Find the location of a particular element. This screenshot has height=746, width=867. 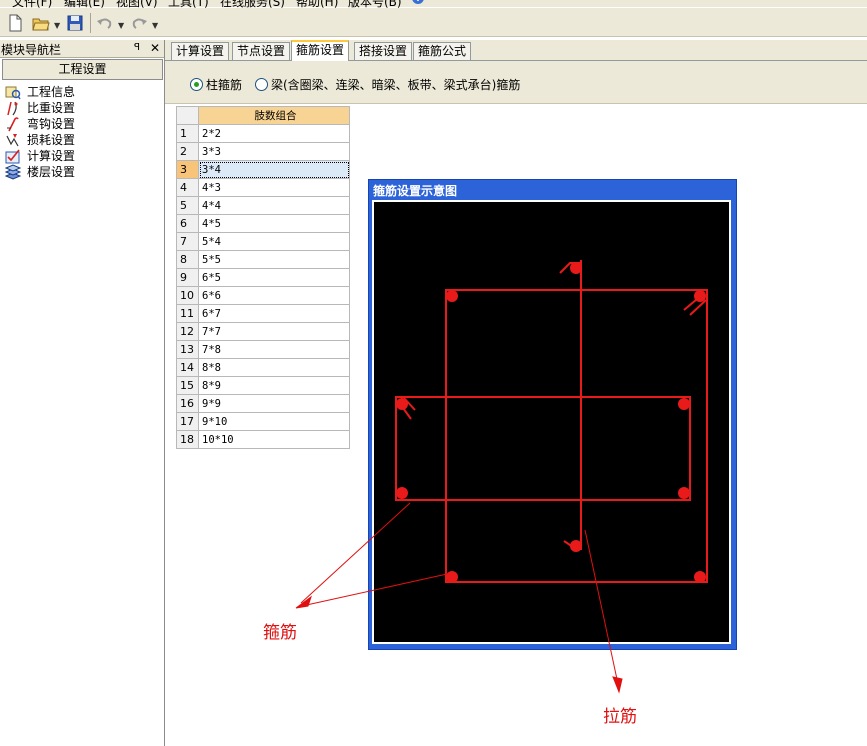

table-row: 5 4*4 is located at coordinates (263, 205).